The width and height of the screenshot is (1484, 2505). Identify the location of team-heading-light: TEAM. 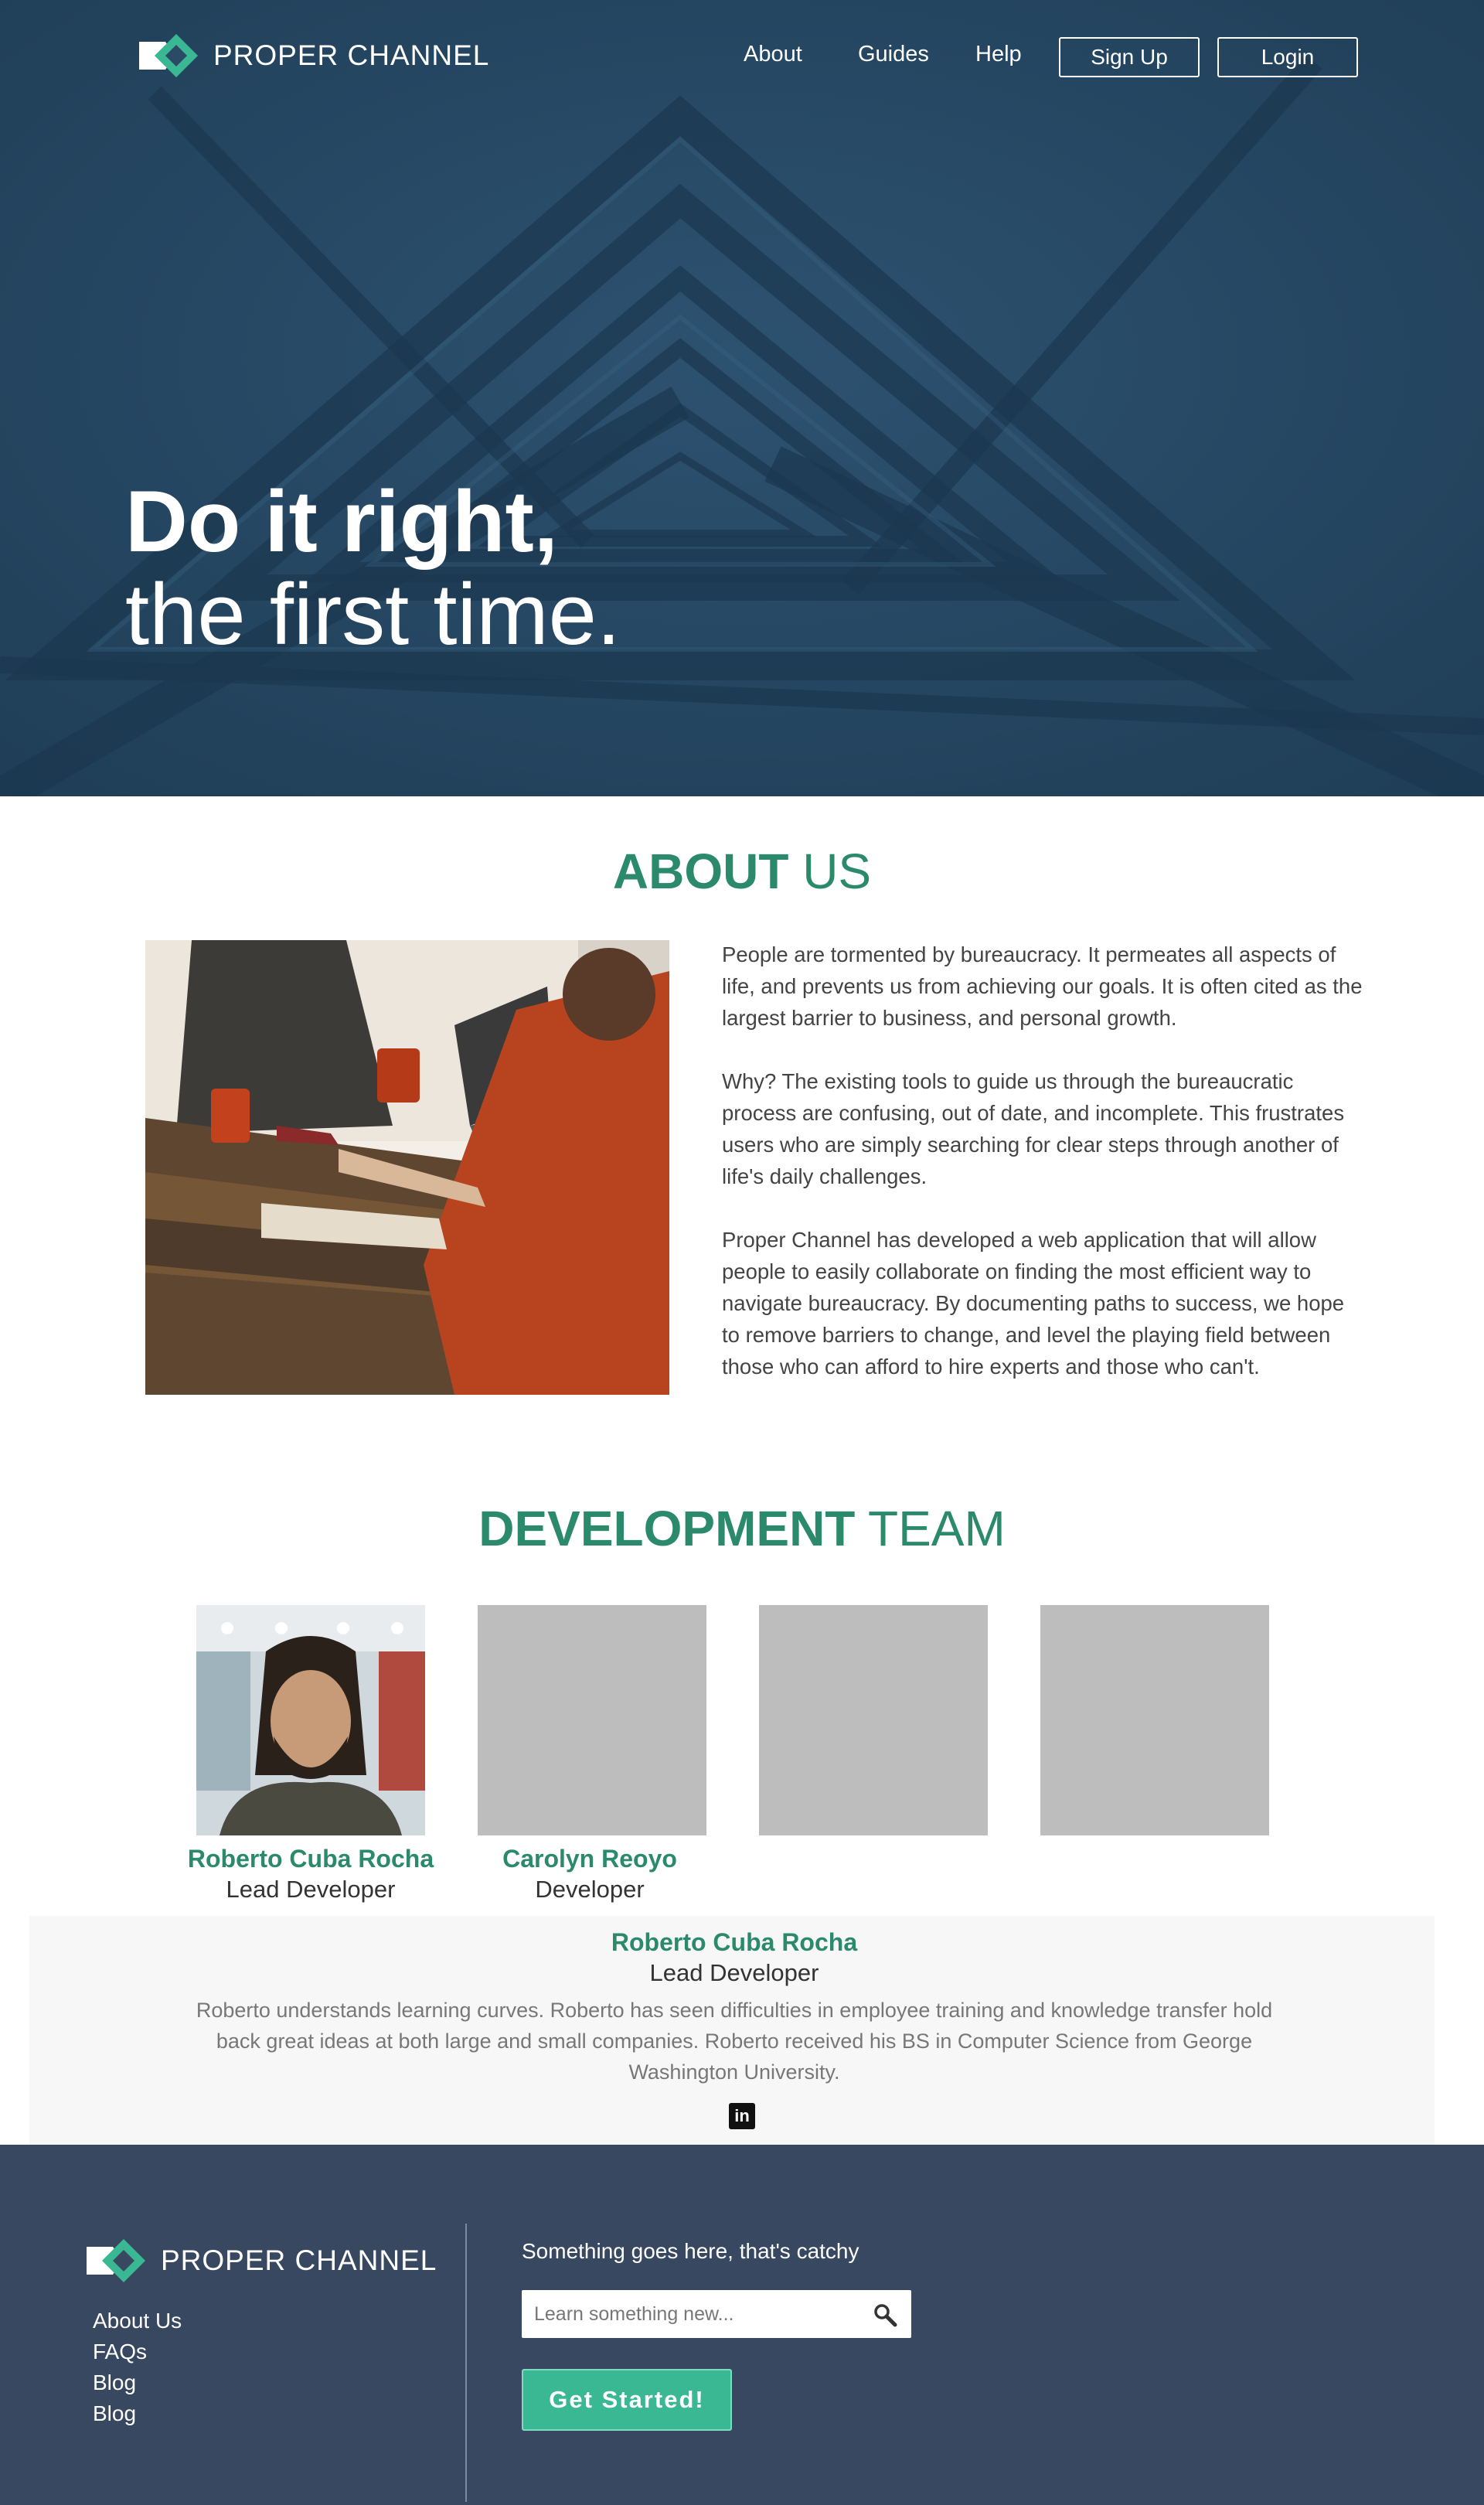
(930, 1528).